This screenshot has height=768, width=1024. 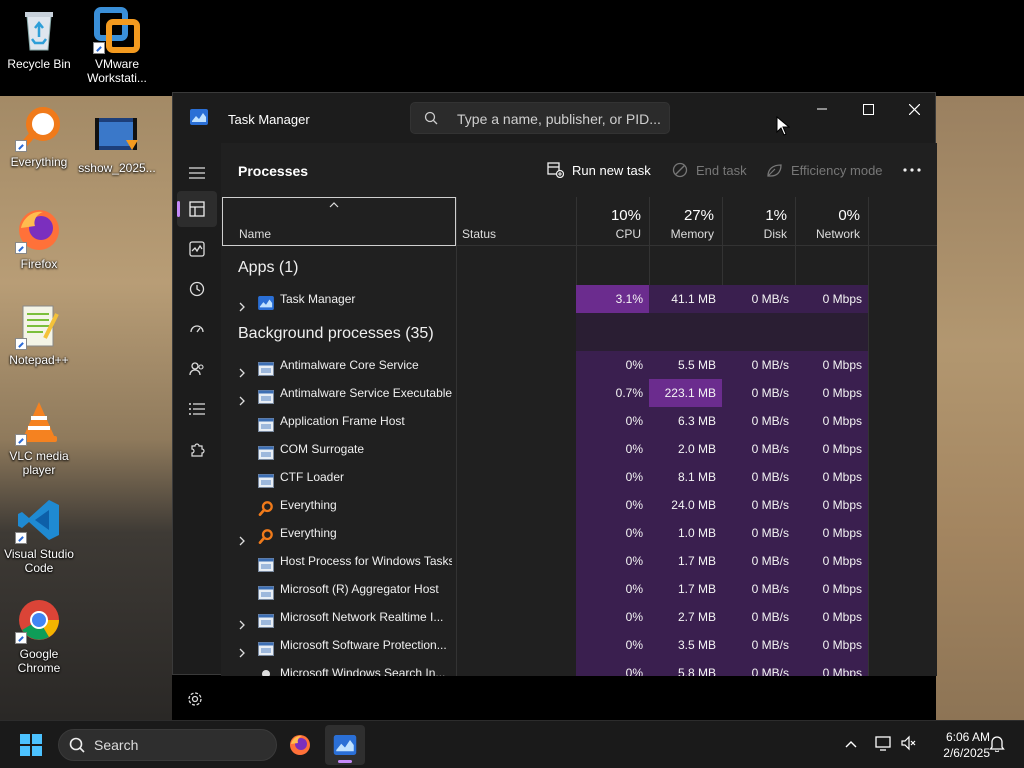 What do you see at coordinates (831, 221) in the screenshot?
I see `column-header-network: 0% Network` at bounding box center [831, 221].